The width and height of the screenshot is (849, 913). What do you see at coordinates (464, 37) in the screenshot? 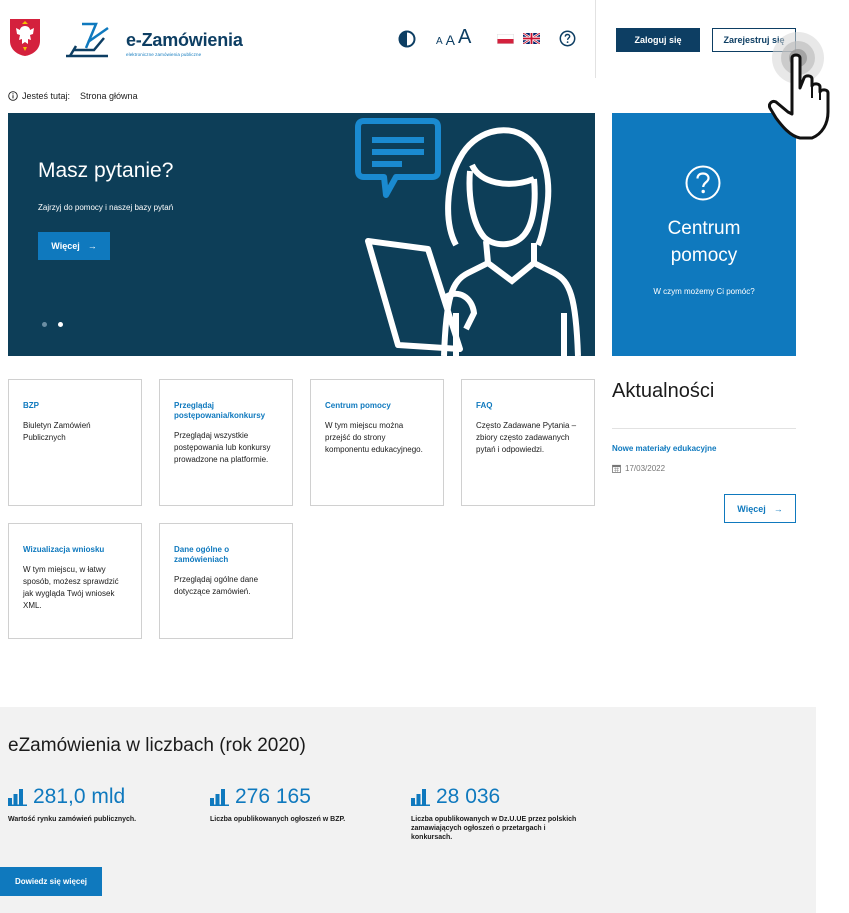
I see `font-size-large-button: A` at bounding box center [464, 37].